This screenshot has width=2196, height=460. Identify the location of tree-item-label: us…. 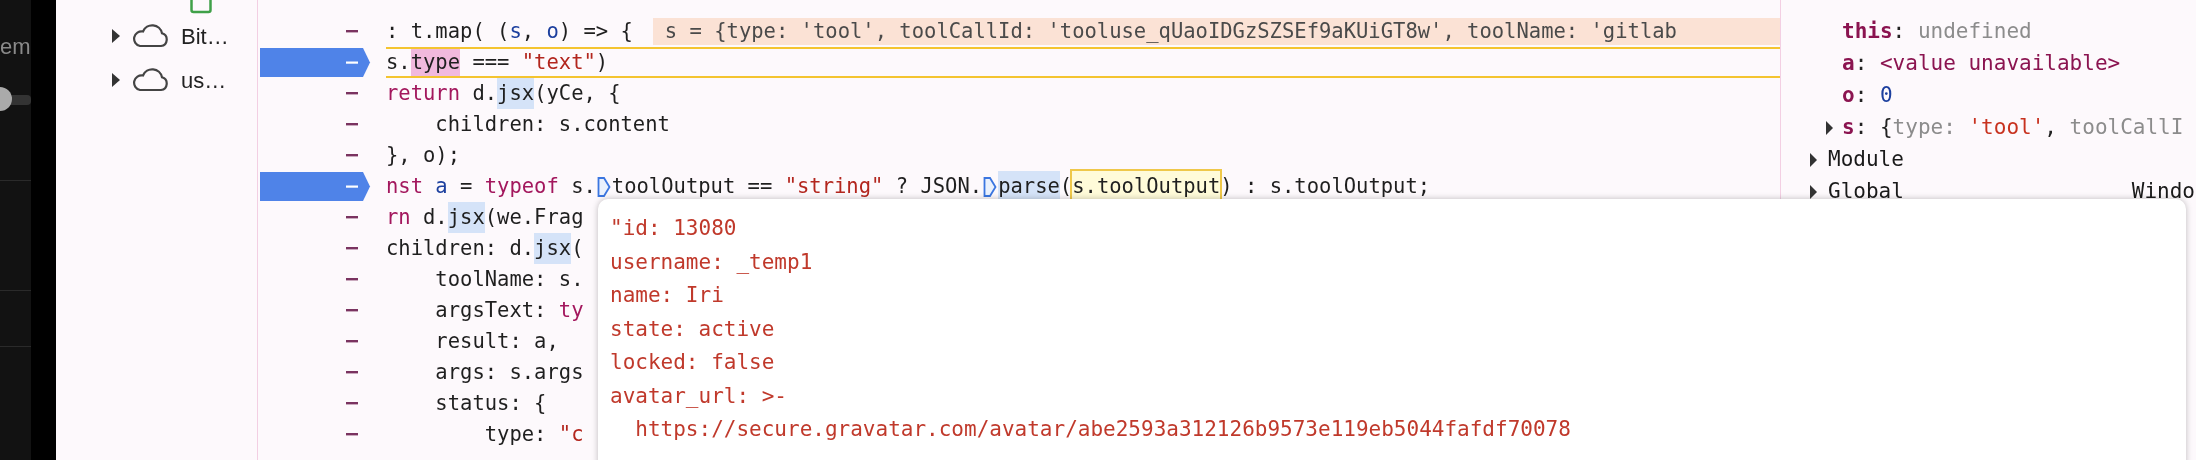
(204, 80).